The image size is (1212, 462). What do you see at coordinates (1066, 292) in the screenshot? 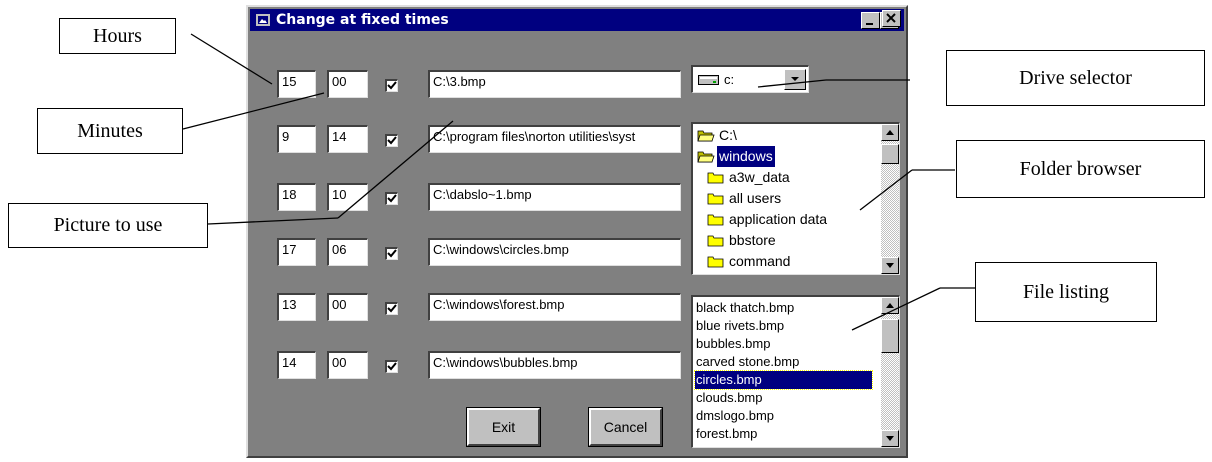
I see `callout-file-listing: File listing` at bounding box center [1066, 292].